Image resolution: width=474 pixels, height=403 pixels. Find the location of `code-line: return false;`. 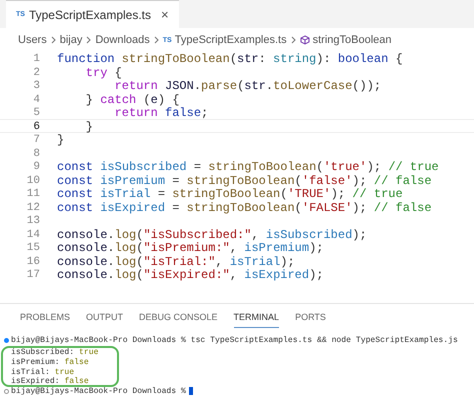

code-line: return false; is located at coordinates (161, 112).